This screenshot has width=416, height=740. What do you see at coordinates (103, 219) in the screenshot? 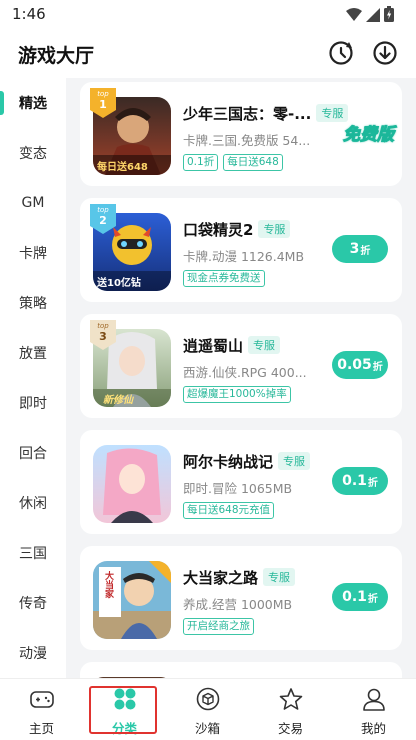
I see `rank-badge: top 2` at bounding box center [103, 219].